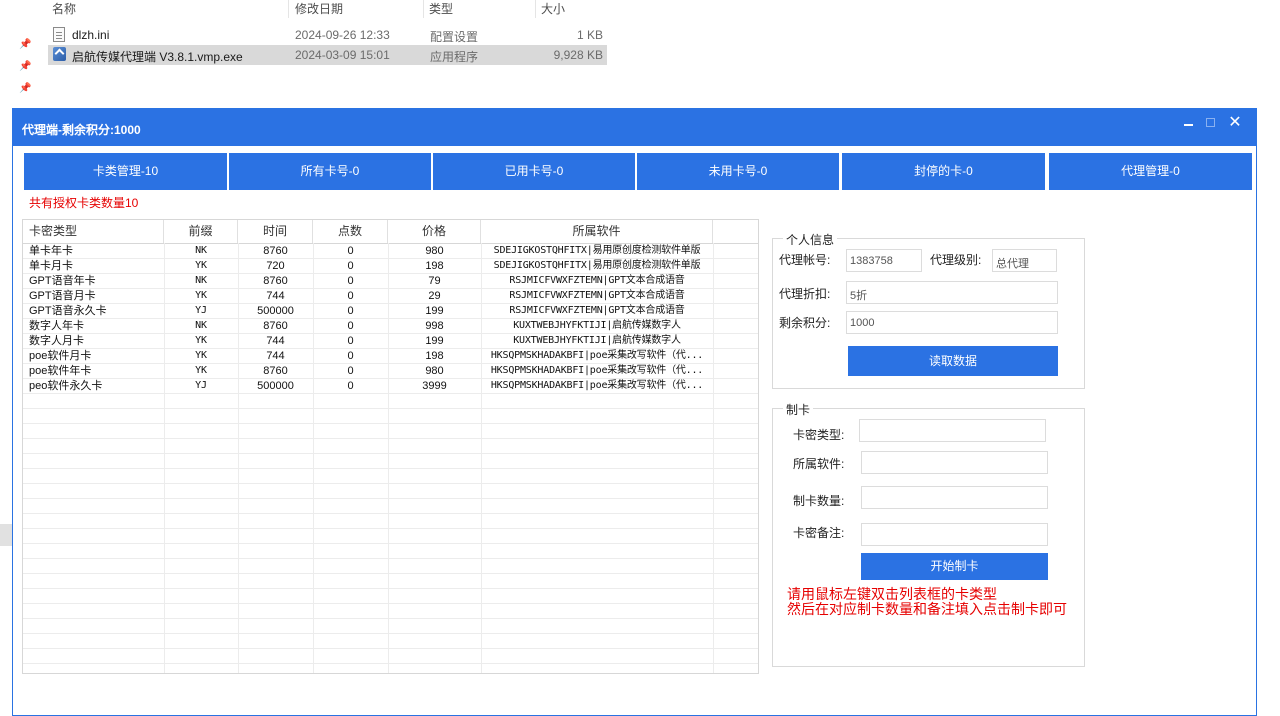 Image resolution: width=1280 pixels, height=716 pixels. I want to click on tab-agent-management: 代理管理-0, so click(1150, 171).